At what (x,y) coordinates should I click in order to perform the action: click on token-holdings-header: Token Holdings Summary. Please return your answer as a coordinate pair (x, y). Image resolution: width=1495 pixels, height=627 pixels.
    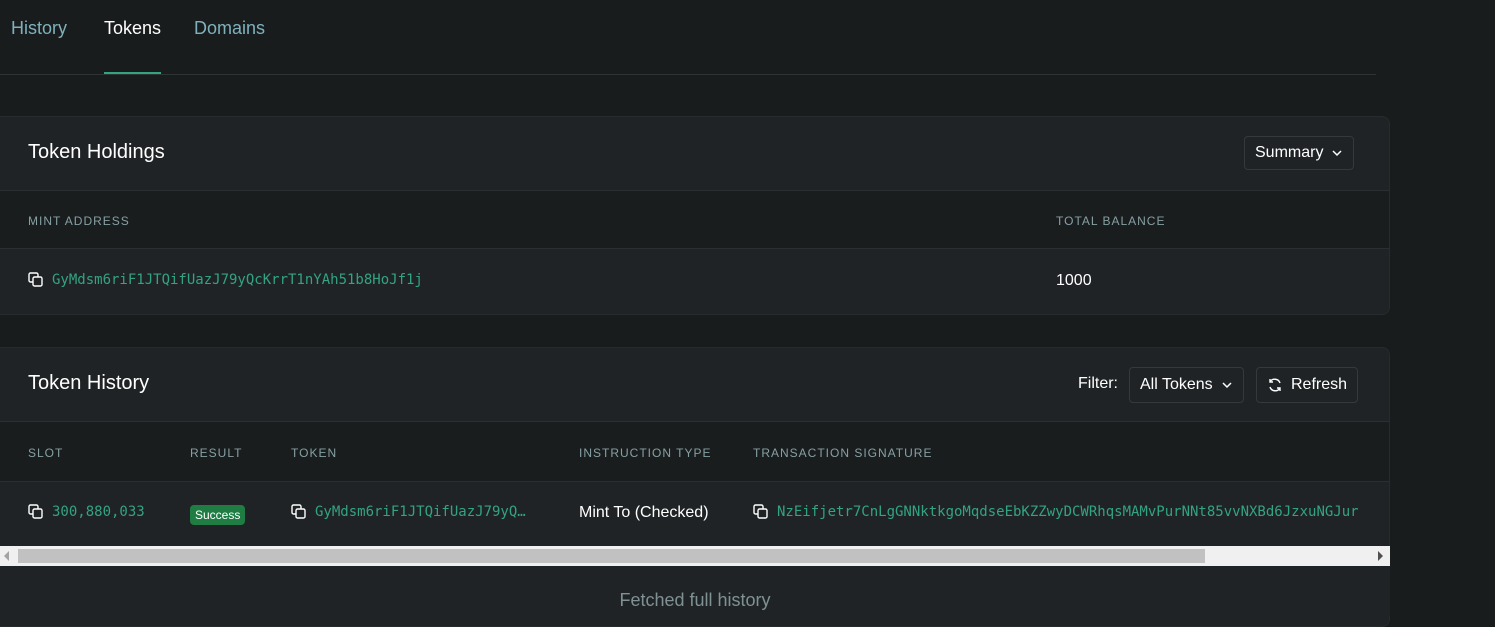
    Looking at the image, I should click on (694, 154).